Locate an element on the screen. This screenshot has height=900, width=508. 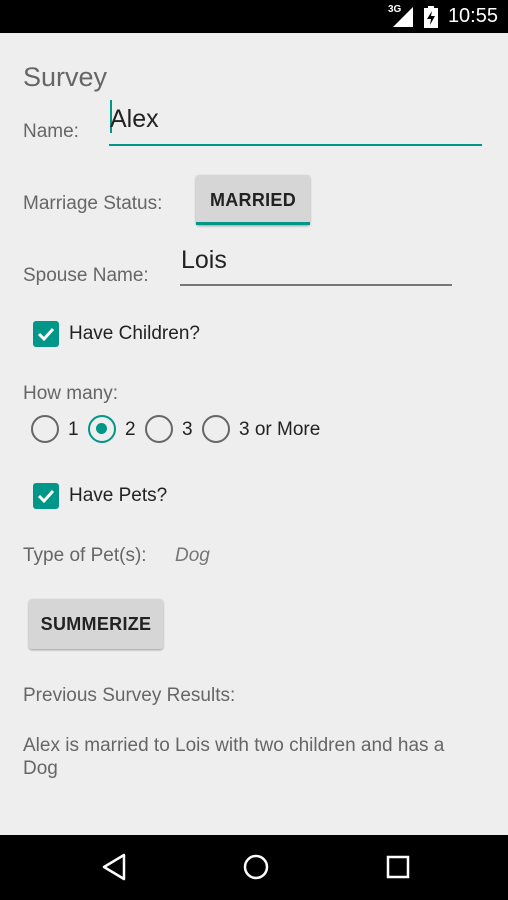
pet-type-label: Type of Pet(s): is located at coordinates (85, 555).